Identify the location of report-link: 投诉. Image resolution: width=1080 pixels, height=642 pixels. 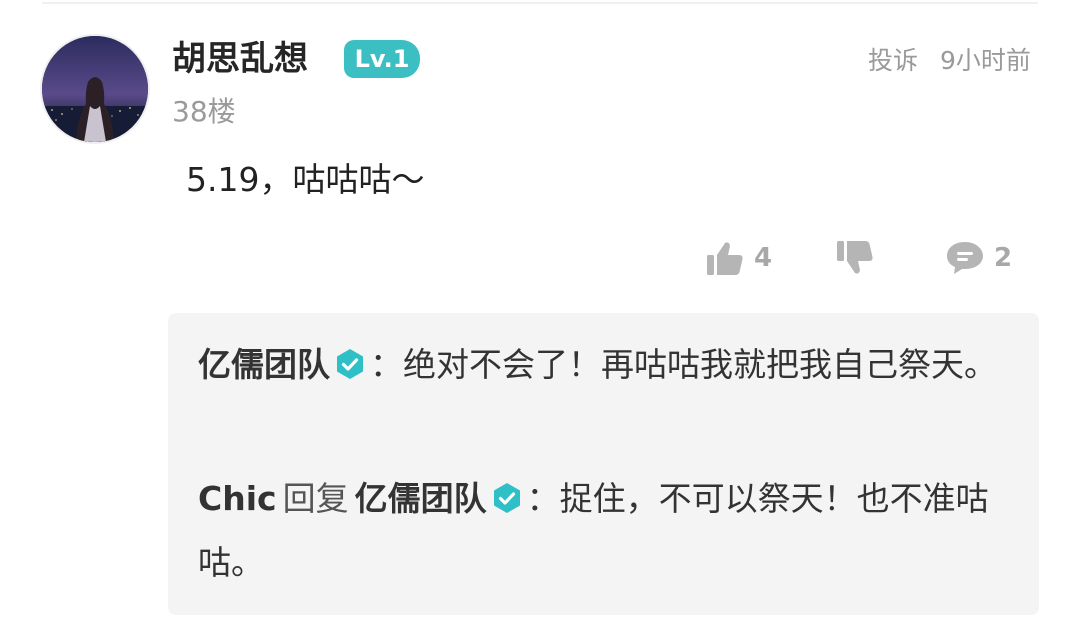
(893, 61).